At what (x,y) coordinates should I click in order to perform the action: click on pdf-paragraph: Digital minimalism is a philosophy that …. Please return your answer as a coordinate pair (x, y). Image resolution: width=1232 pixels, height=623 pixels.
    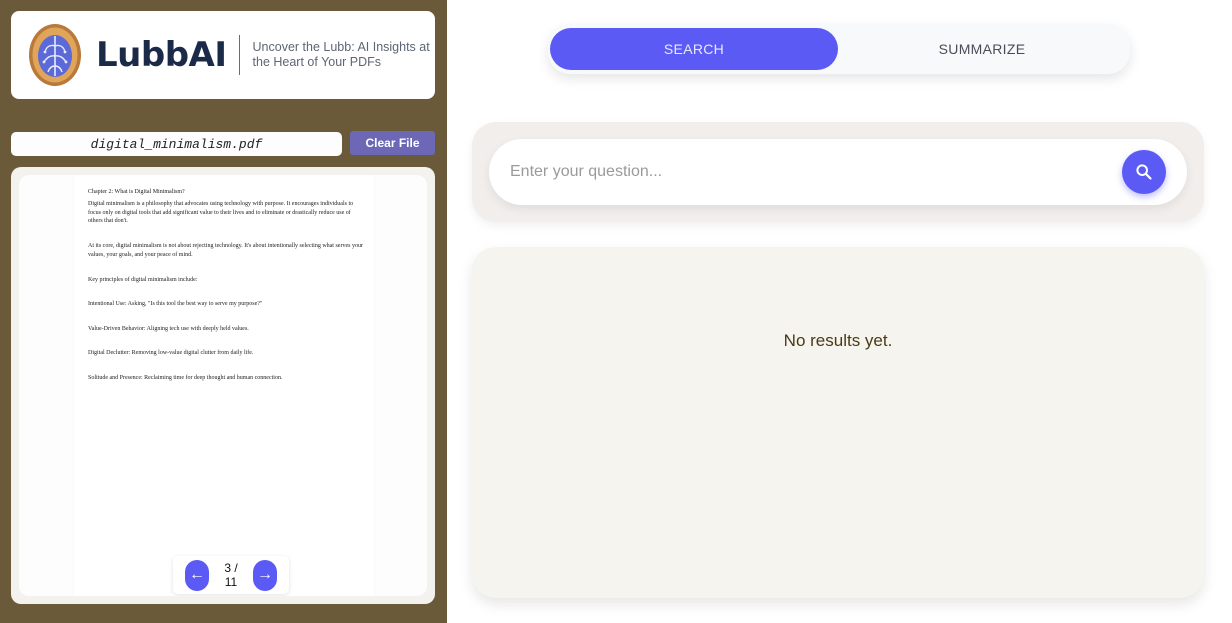
    Looking at the image, I should click on (221, 213).